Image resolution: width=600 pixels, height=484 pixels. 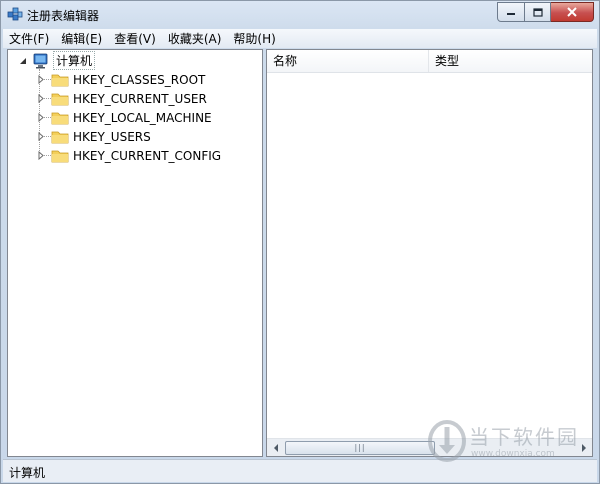 I want to click on tree-node-hkey-current-config: HKEY_CURRENT_CONFIG, so click(x=128, y=155).